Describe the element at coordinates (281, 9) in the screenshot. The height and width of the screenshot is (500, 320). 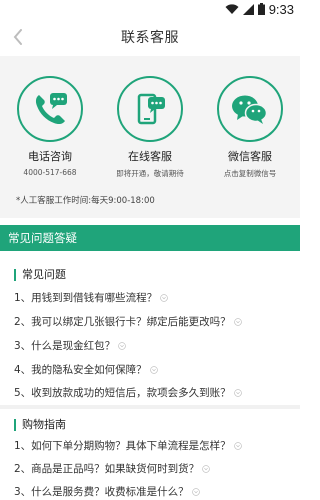
I see `status-time: 9:33` at that location.